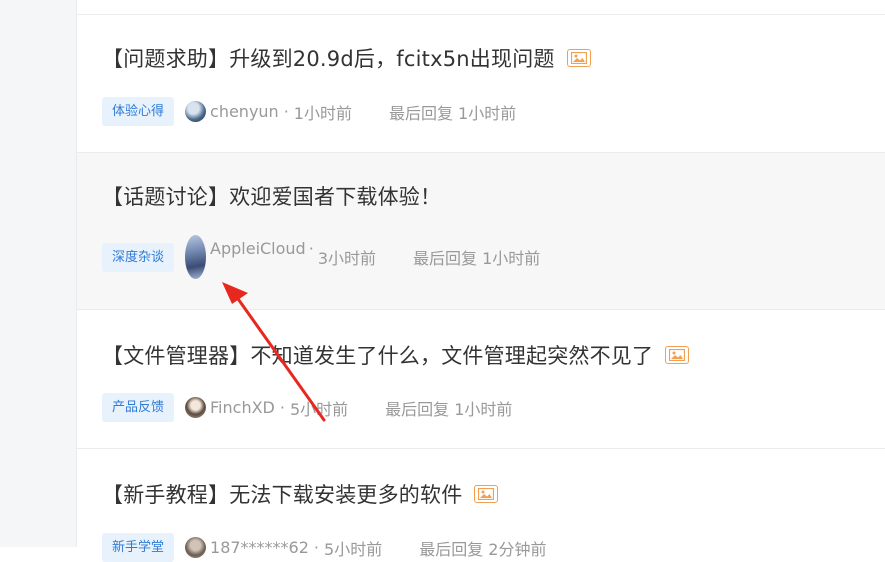 This screenshot has height=562, width=885. I want to click on post-time: 1小时前, so click(322, 113).